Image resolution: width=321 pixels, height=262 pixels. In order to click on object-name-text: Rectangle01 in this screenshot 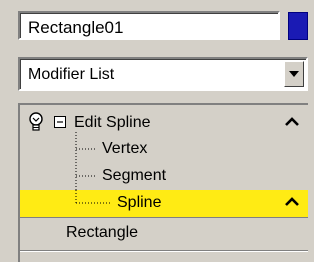, I will do `click(76, 27)`.